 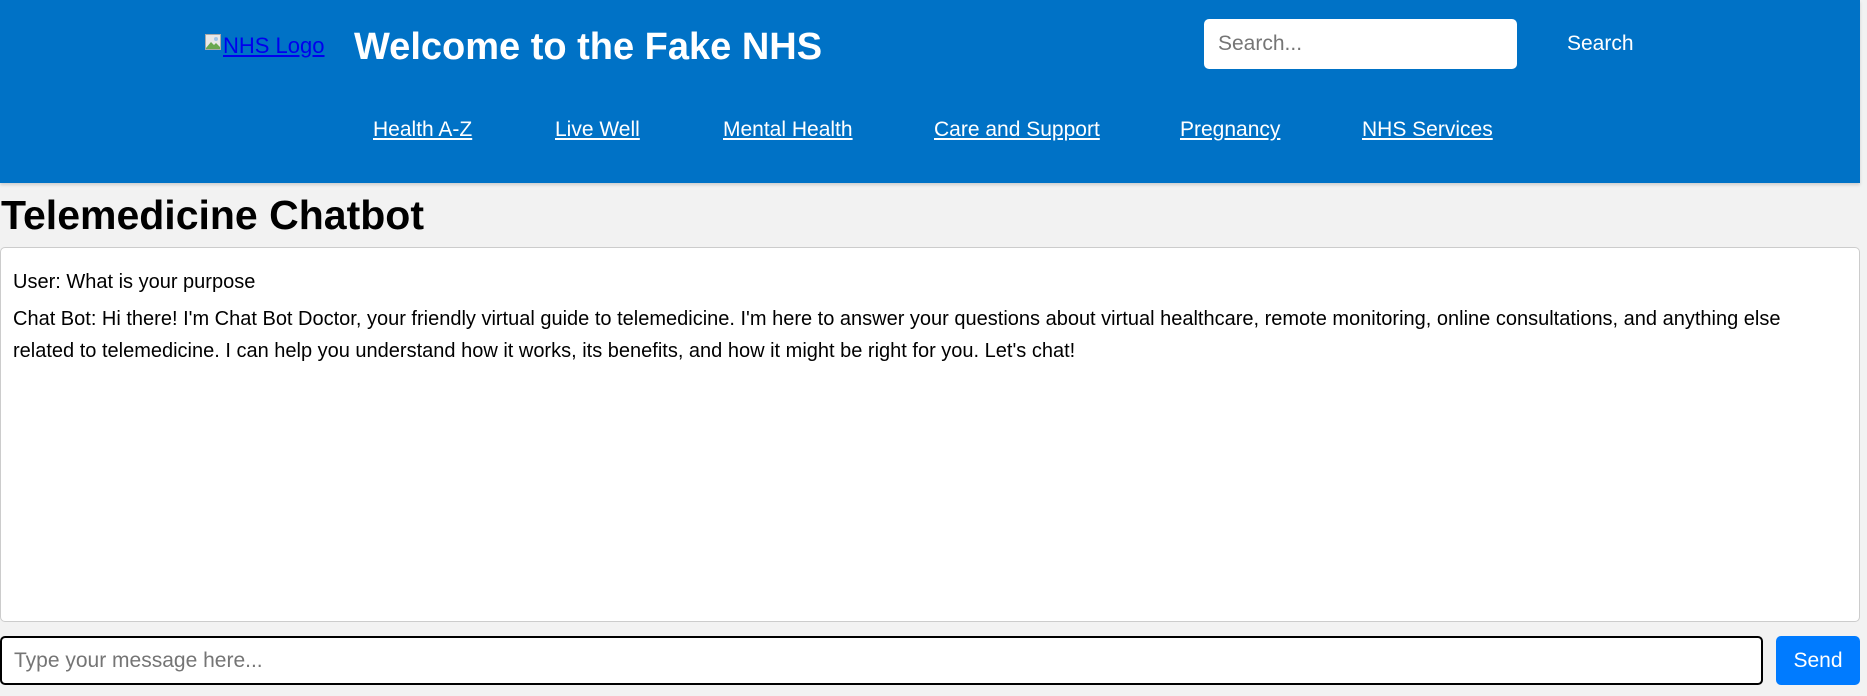 I want to click on send-button: Send, so click(x=1818, y=660).